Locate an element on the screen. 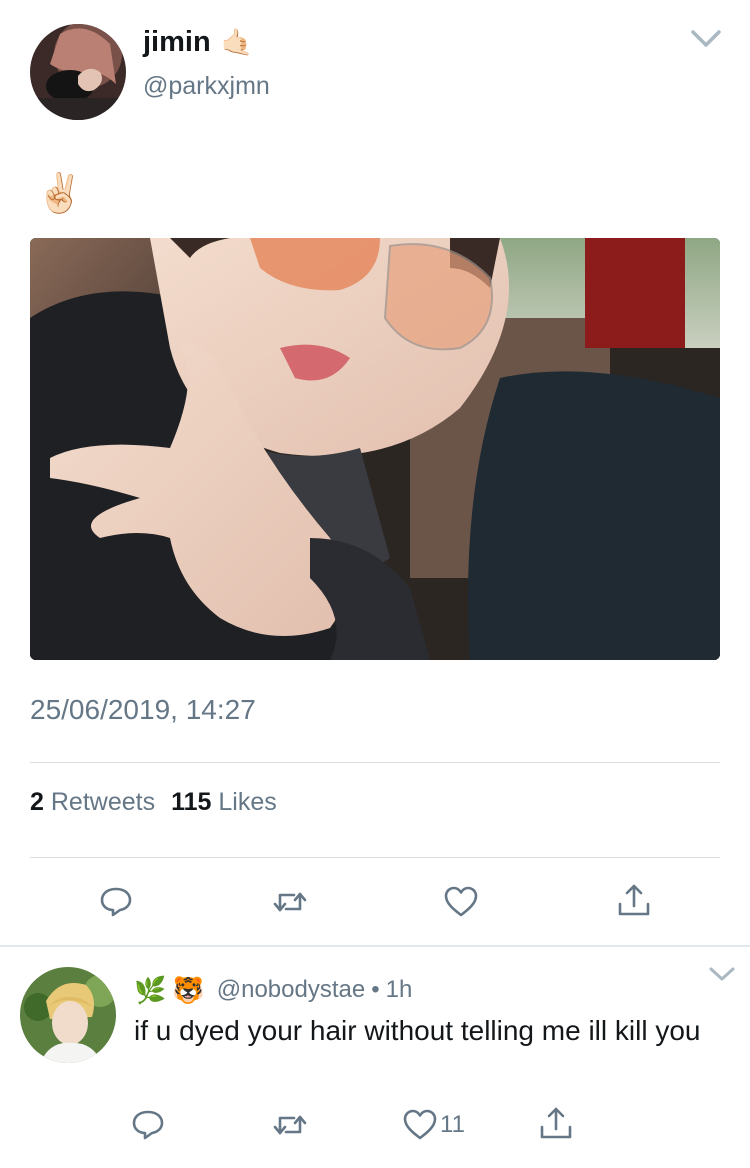 Image resolution: width=750 pixels, height=1168 pixels. reply-likes-count: 11 is located at coordinates (452, 1124).